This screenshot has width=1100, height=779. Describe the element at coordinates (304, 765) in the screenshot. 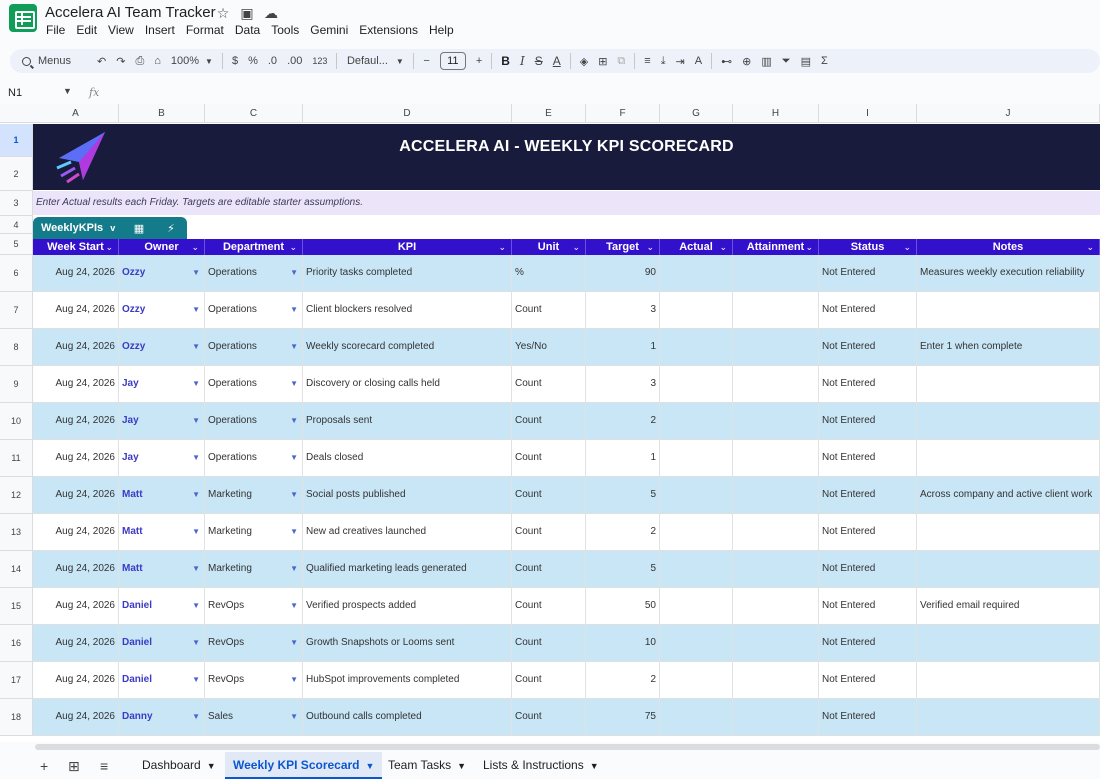

I see `sheet-tab-weekly-kpi-scorecard: Weekly KPI Scorecard ▼` at that location.